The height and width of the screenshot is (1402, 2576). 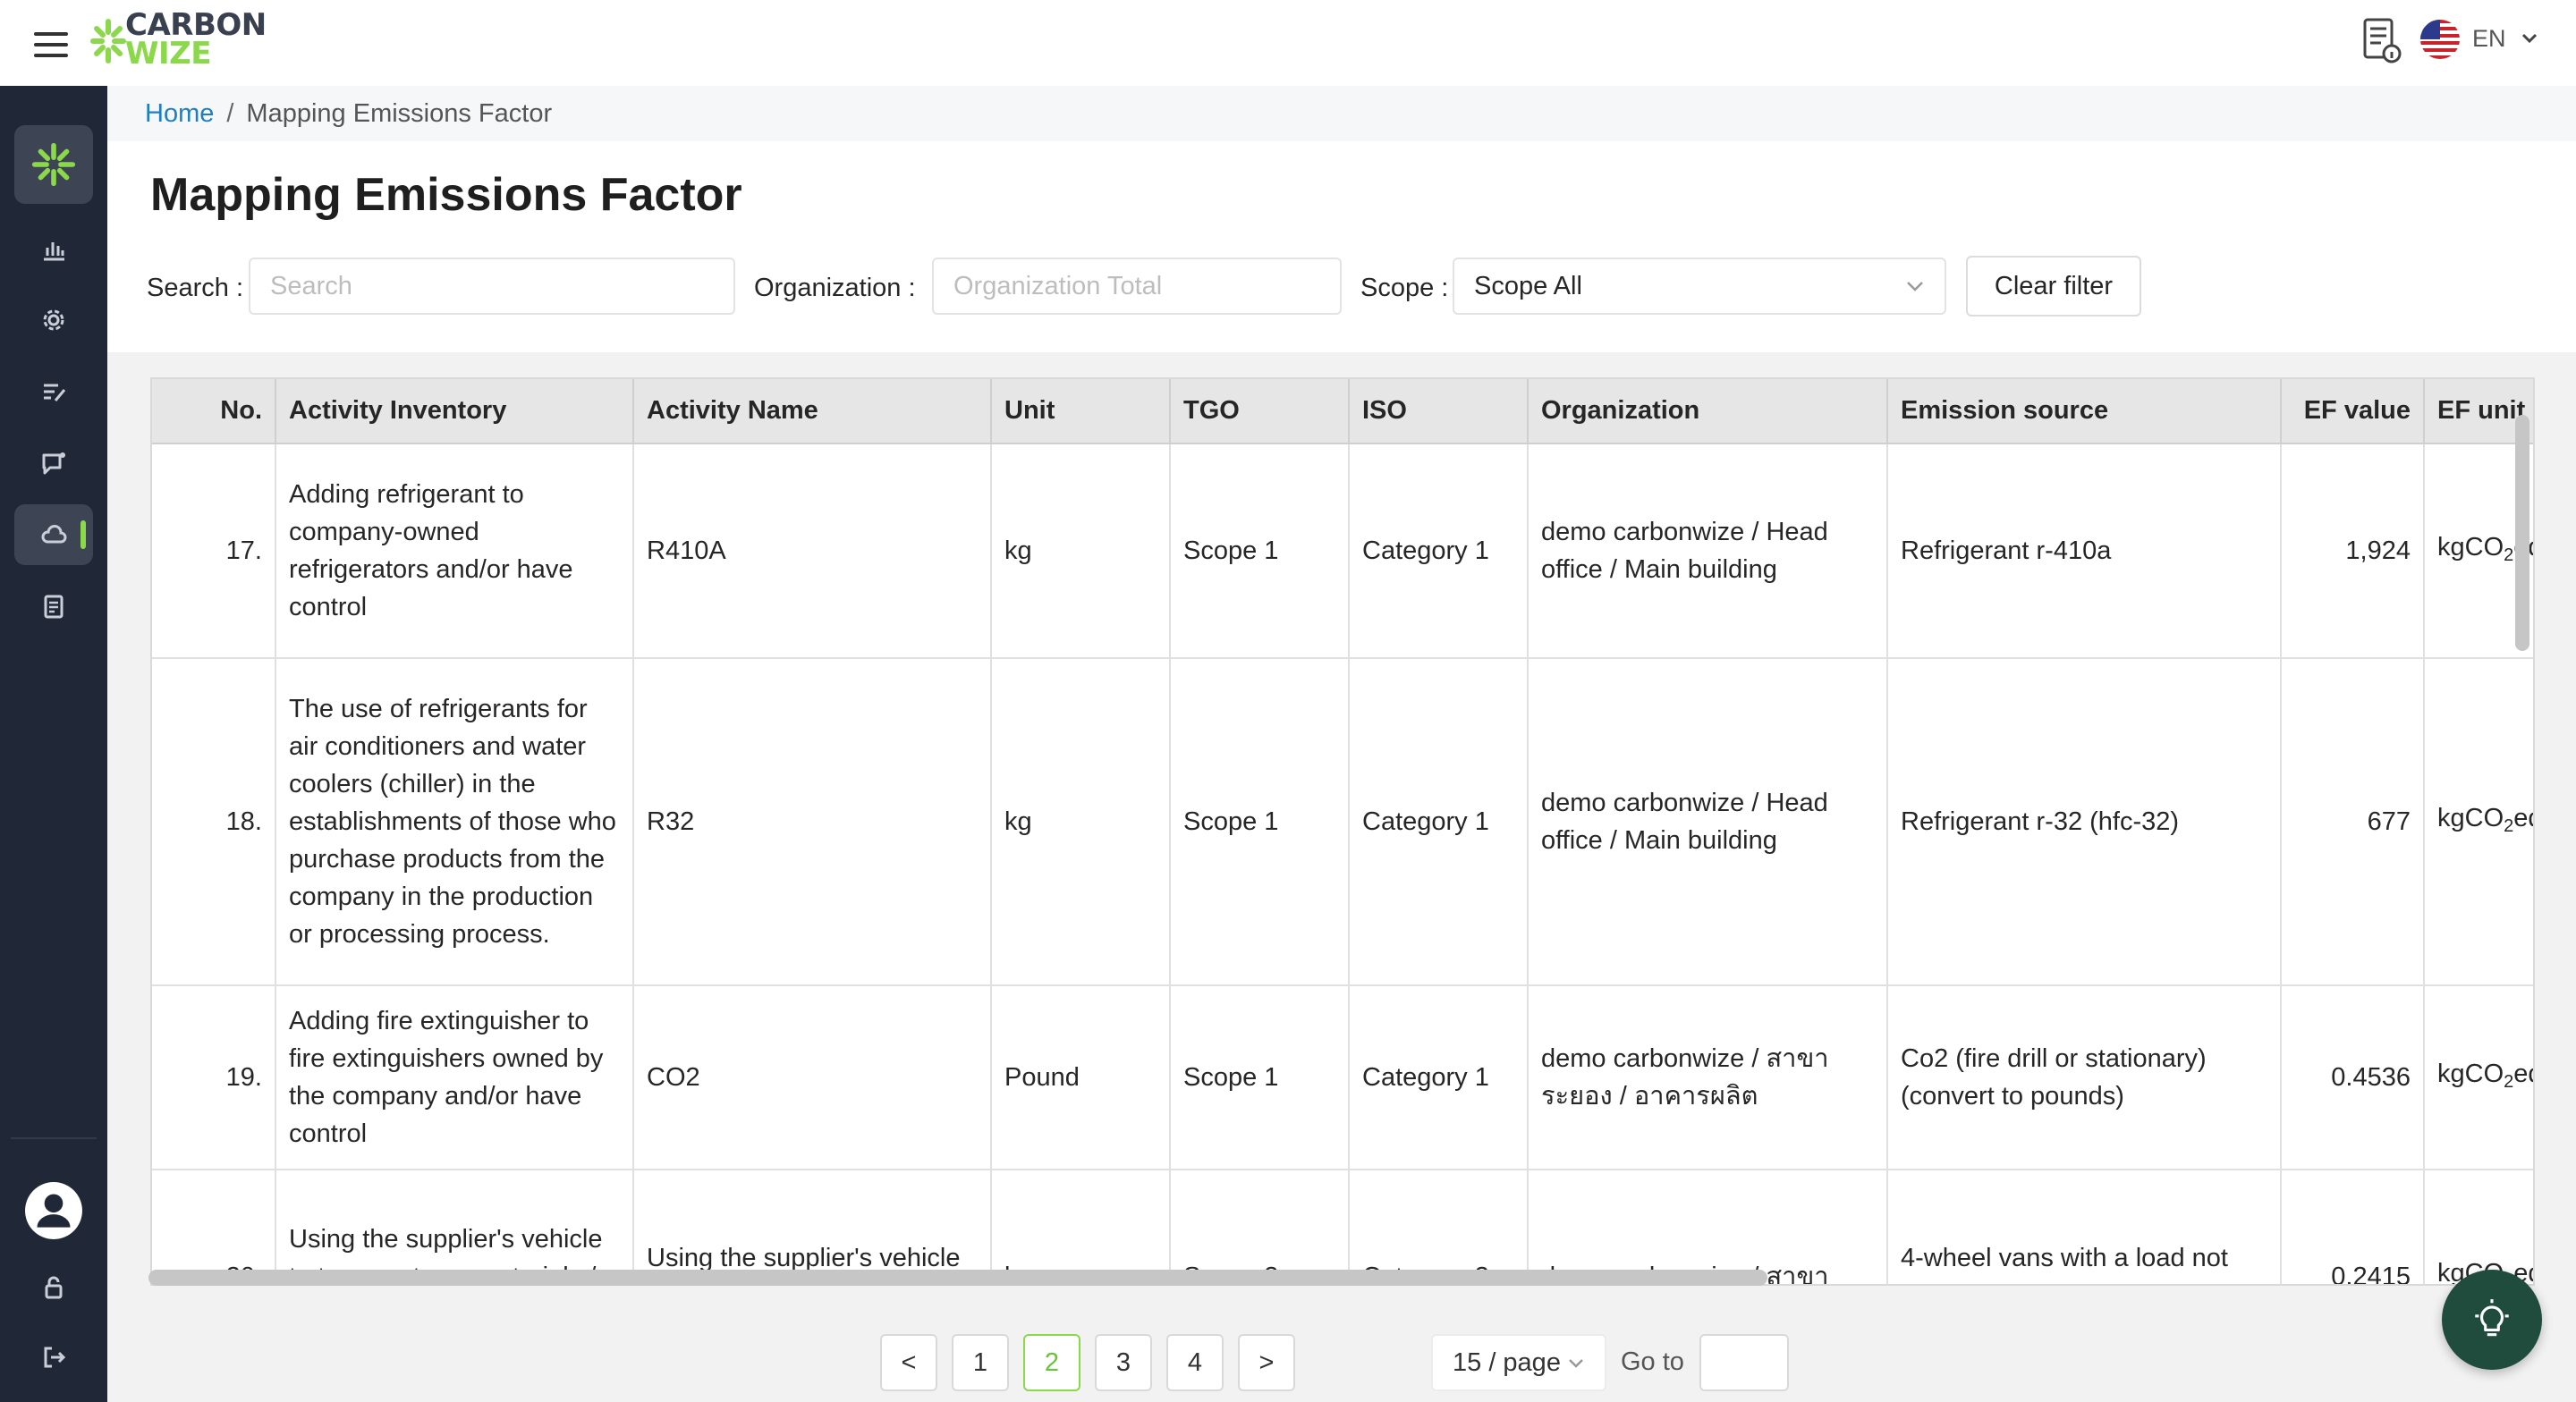 What do you see at coordinates (214, 551) in the screenshot?
I see `row-number: 17.` at bounding box center [214, 551].